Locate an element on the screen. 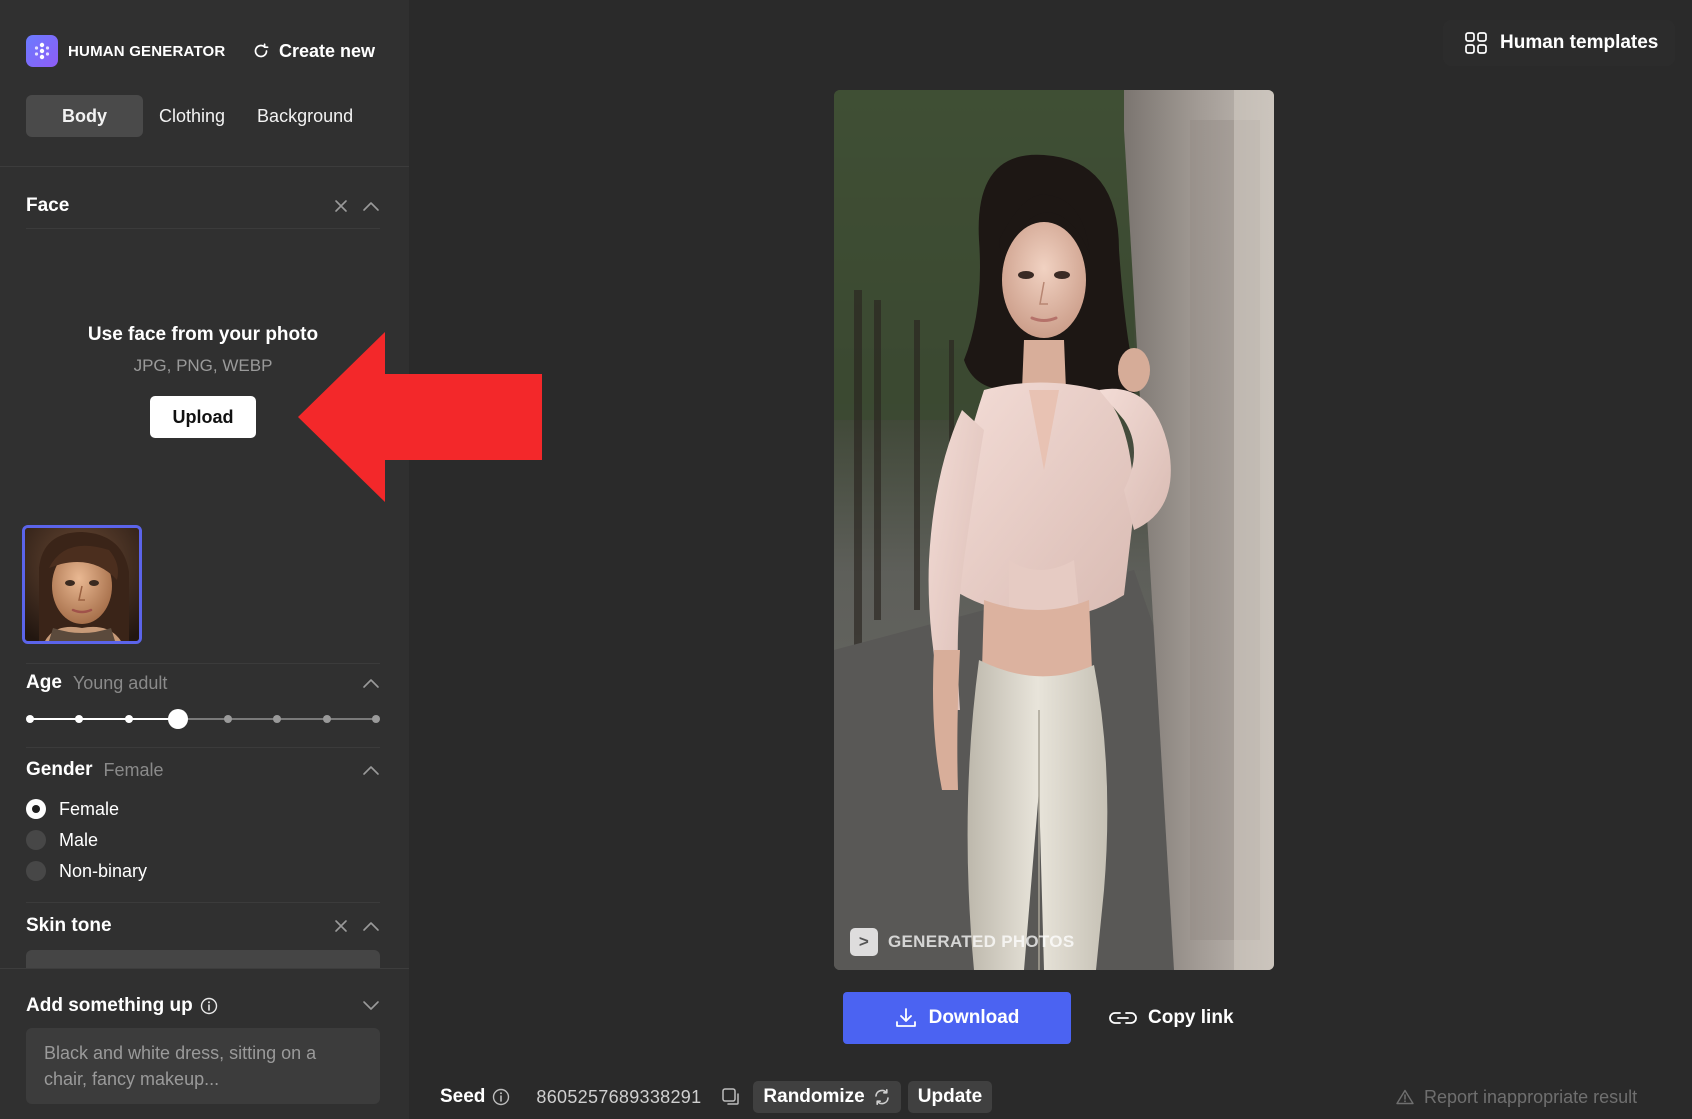 This screenshot has width=1692, height=1119. radio-male is located at coordinates (36, 840).